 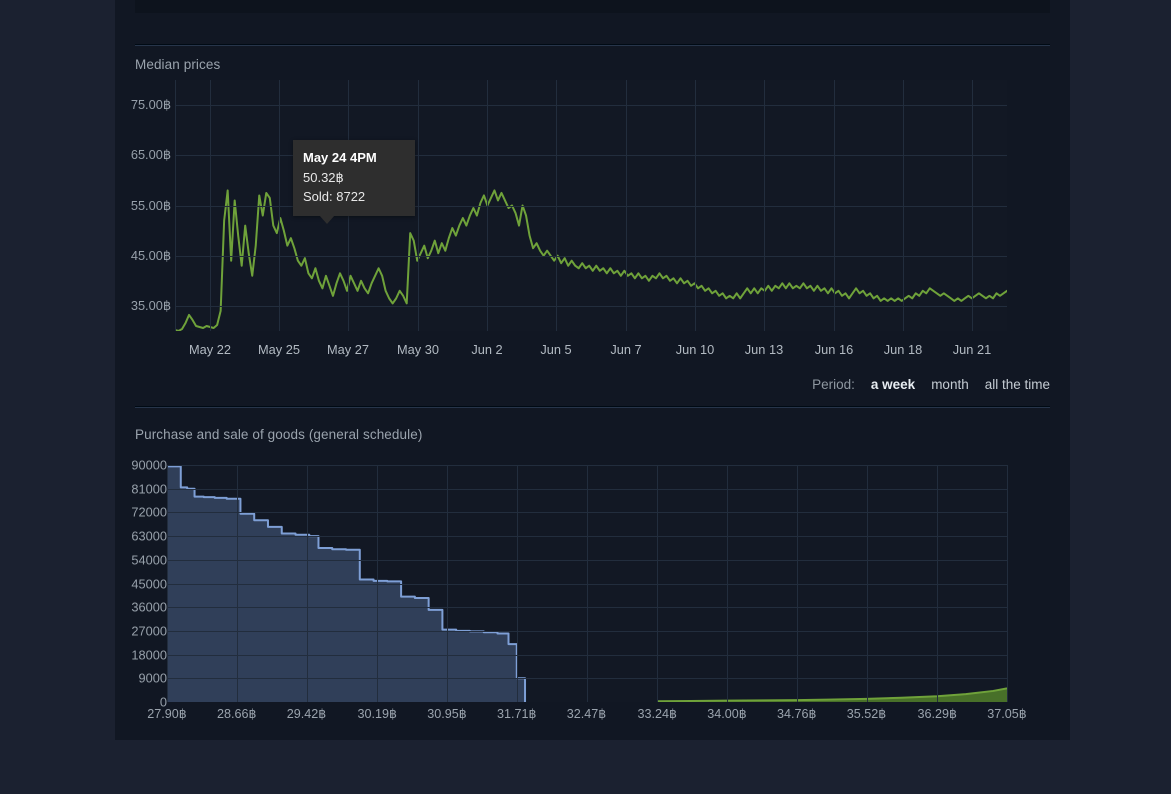 What do you see at coordinates (487, 349) in the screenshot?
I see `x-axis-label: Jun 2` at bounding box center [487, 349].